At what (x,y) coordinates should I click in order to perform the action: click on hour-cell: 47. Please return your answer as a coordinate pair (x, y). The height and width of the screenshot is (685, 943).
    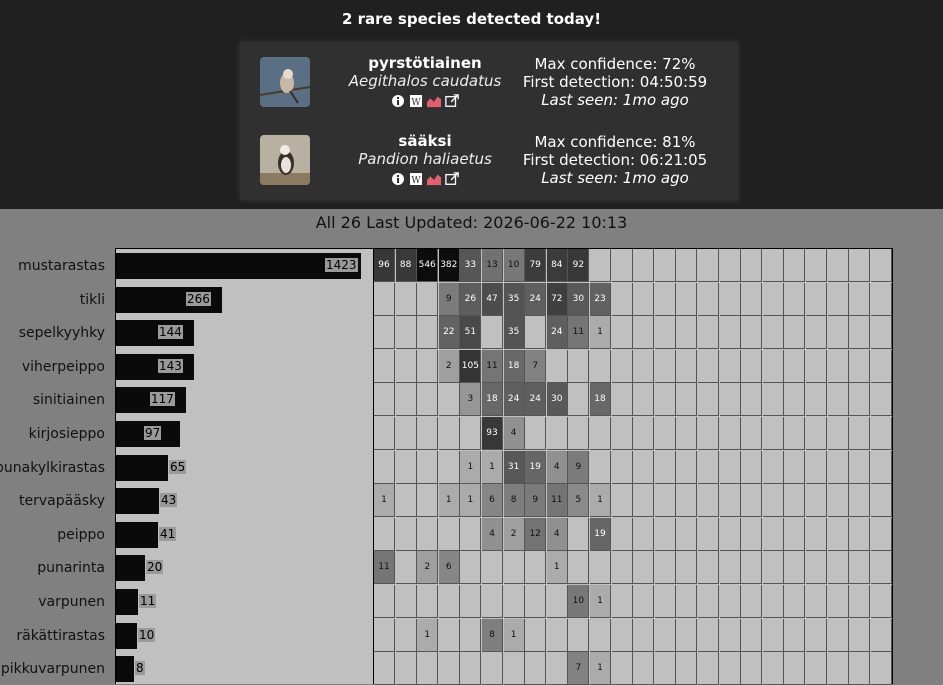
    Looking at the image, I should click on (492, 299).